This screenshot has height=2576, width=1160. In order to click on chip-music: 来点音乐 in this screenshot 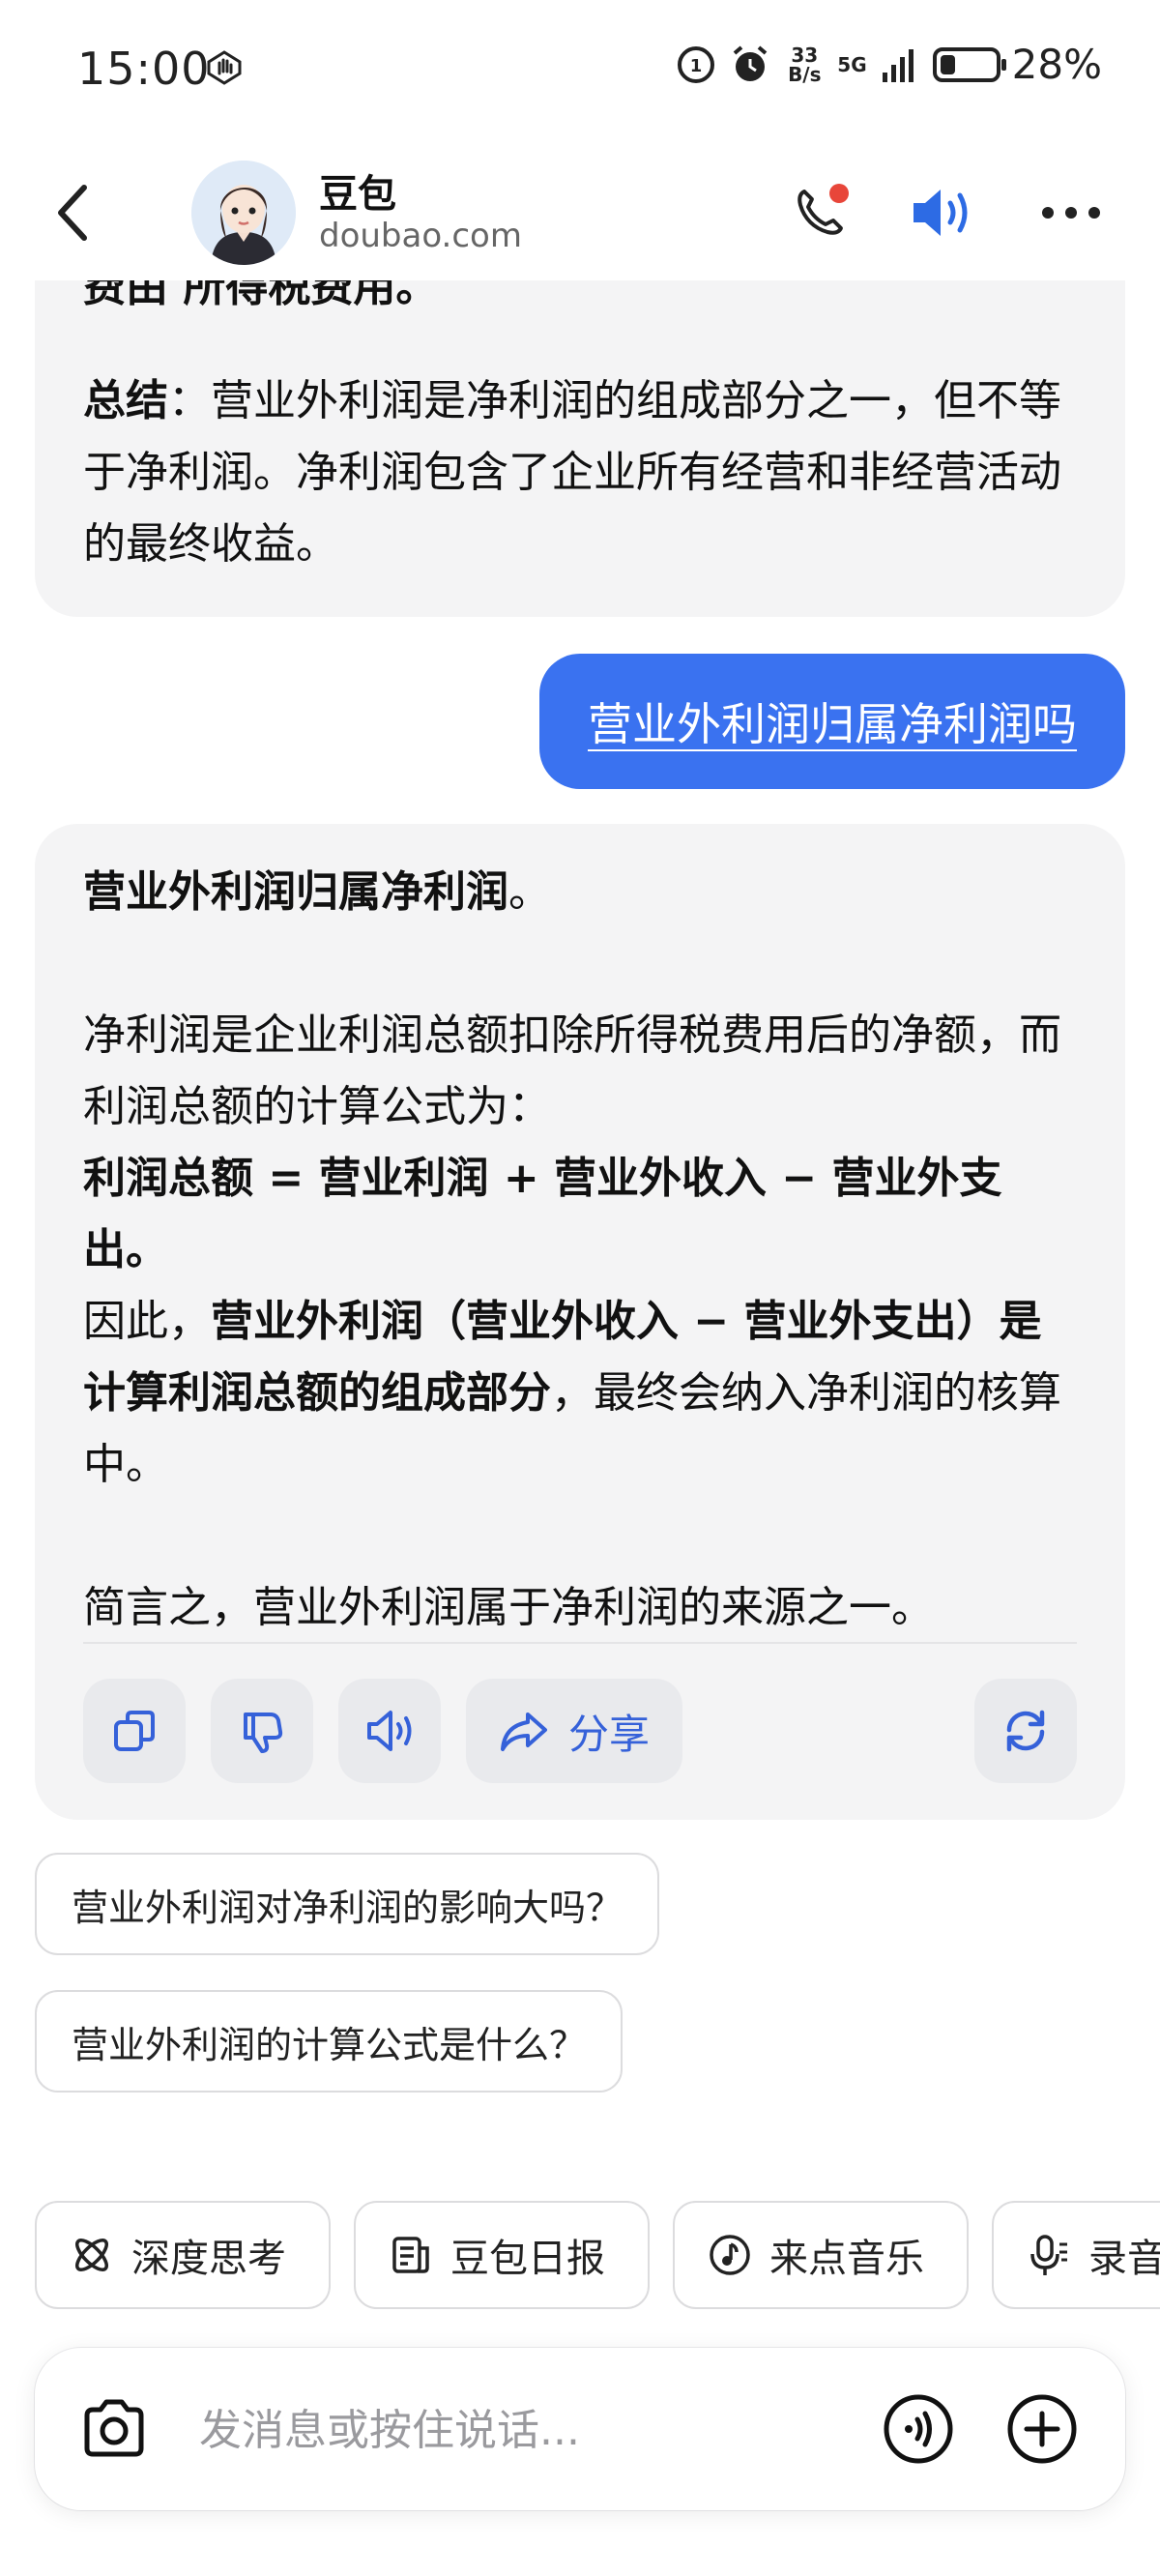, I will do `click(821, 2255)`.